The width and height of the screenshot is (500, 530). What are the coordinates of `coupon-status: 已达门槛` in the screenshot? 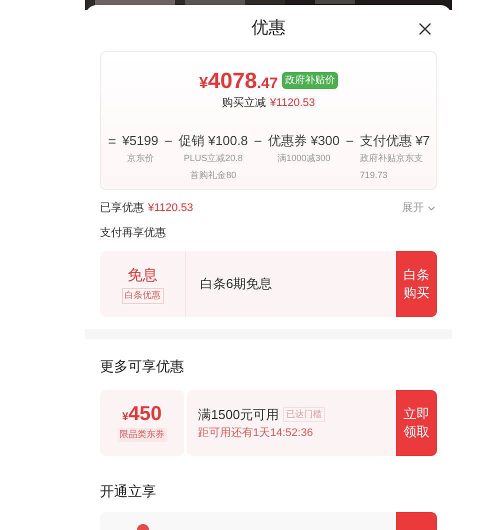 It's located at (303, 414).